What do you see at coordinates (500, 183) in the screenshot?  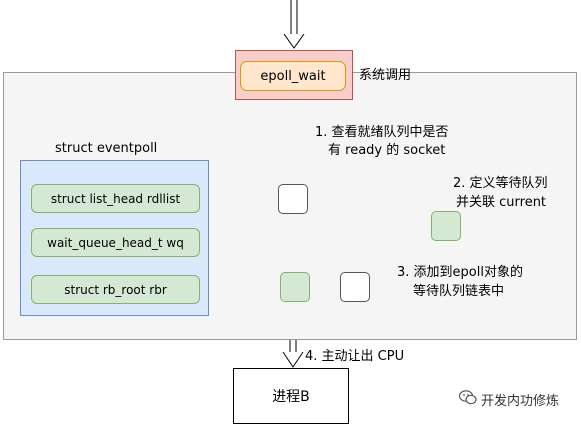 I see `step2-label-line1: 2. 定义等待队列` at bounding box center [500, 183].